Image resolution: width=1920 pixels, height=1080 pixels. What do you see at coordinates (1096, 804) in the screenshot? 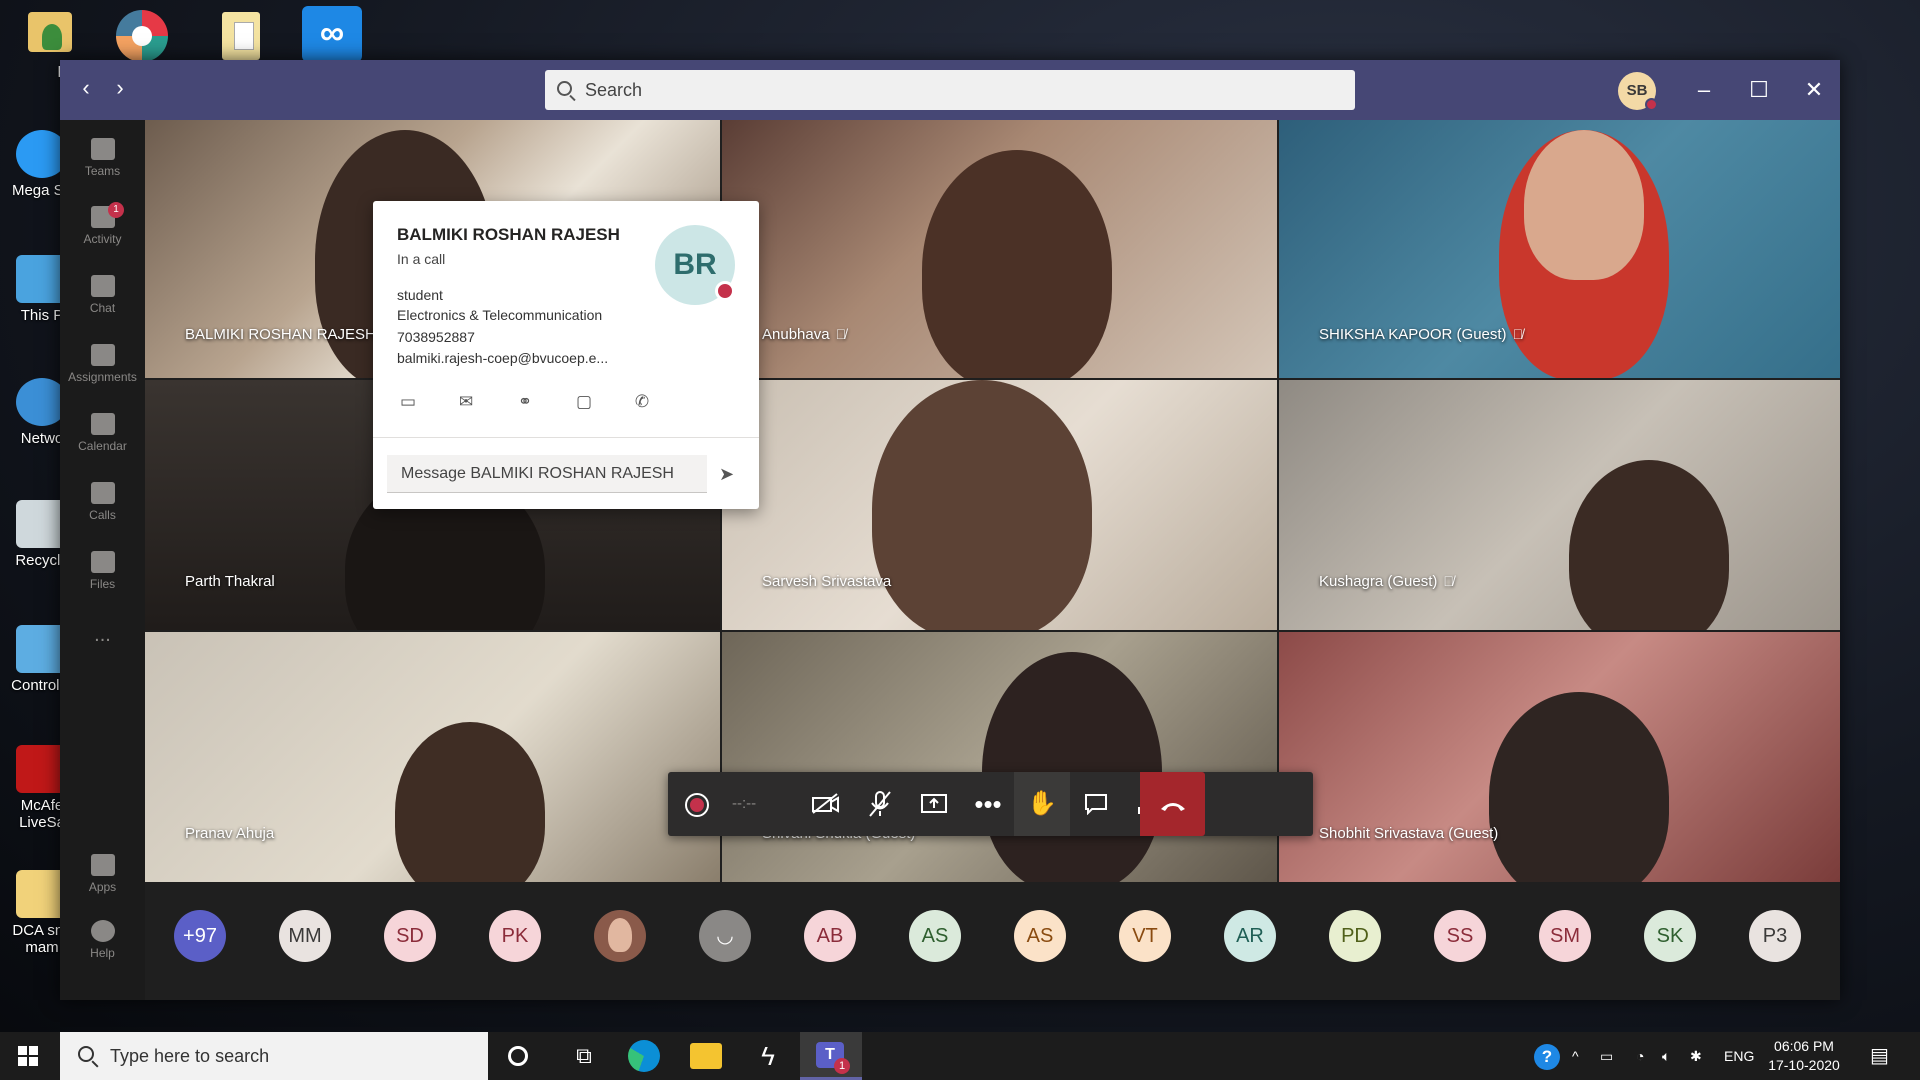
I see `chat-icon` at bounding box center [1096, 804].